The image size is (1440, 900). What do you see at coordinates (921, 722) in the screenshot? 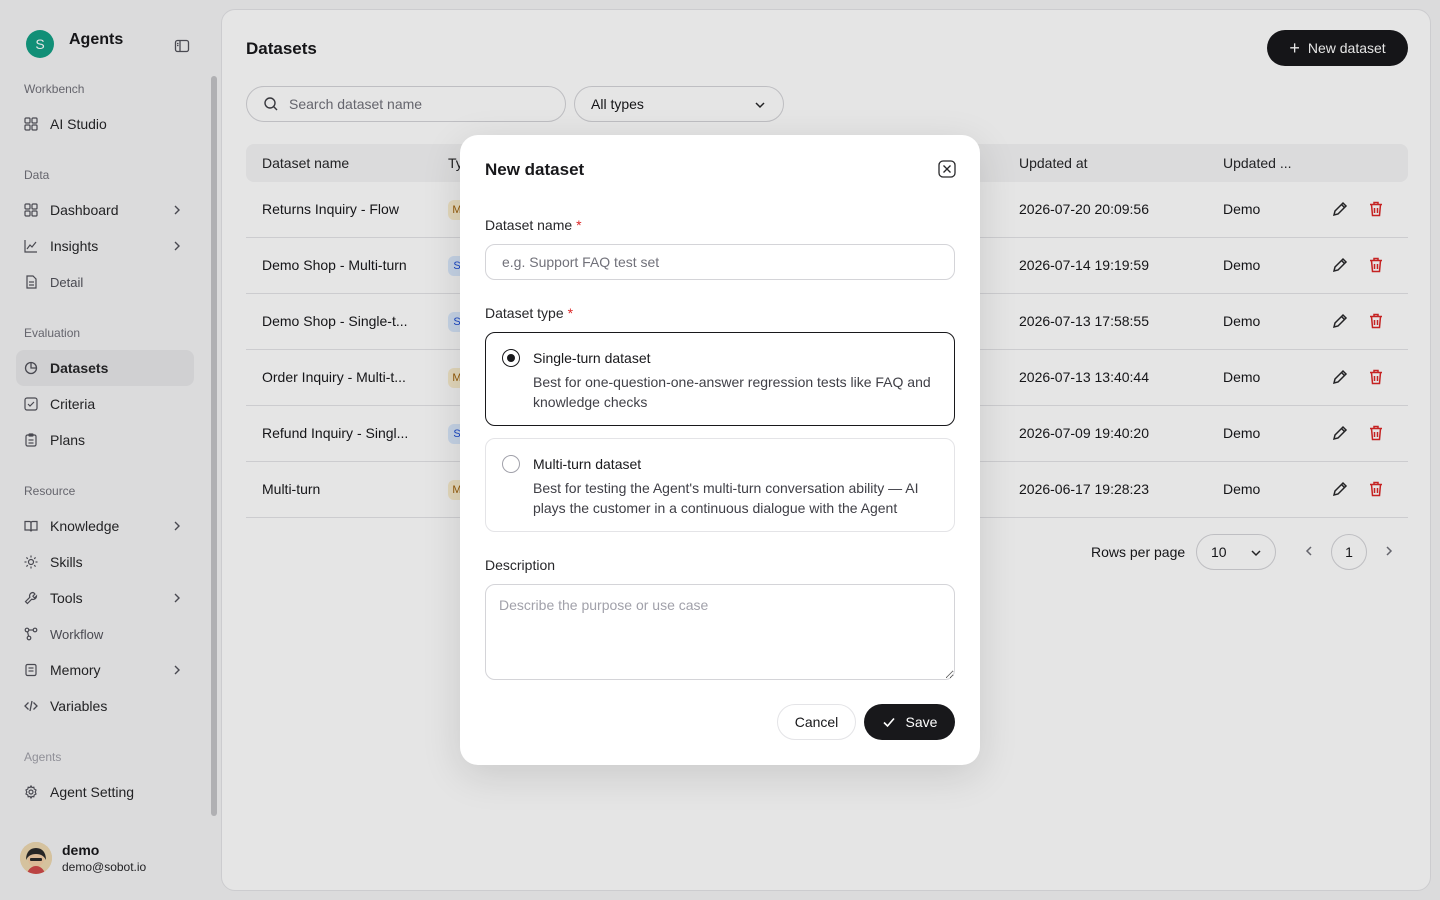
I see `save-label: Save` at bounding box center [921, 722].